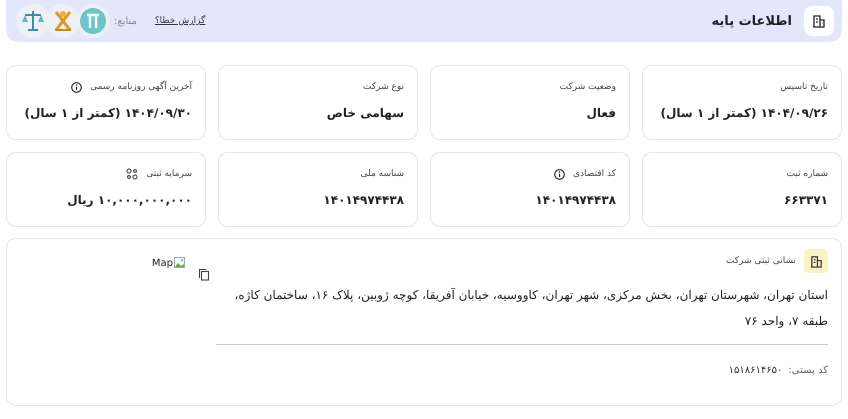 Image resolution: width=848 pixels, height=419 pixels. What do you see at coordinates (804, 87) in the screenshot?
I see `field-label: تاریخ تاسیس` at bounding box center [804, 87].